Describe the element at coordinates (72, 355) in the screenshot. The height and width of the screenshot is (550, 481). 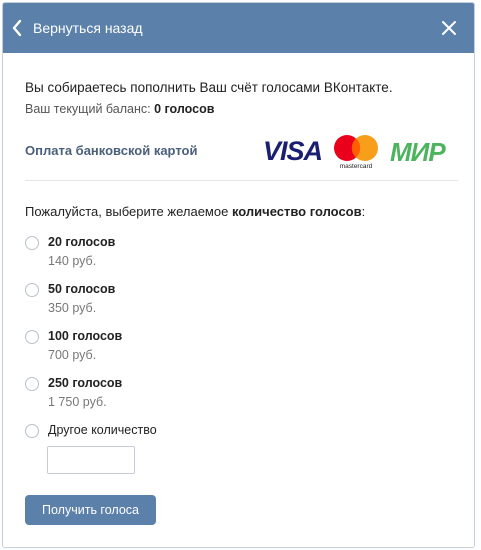
I see `option-price: 700 руб.` at that location.